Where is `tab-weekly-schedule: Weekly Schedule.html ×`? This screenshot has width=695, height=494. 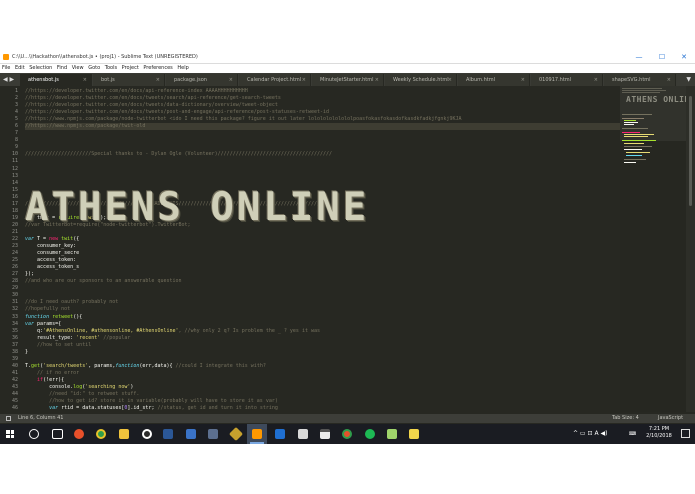 tab-weekly-schedule: Weekly Schedule.html × is located at coordinates (421, 80).